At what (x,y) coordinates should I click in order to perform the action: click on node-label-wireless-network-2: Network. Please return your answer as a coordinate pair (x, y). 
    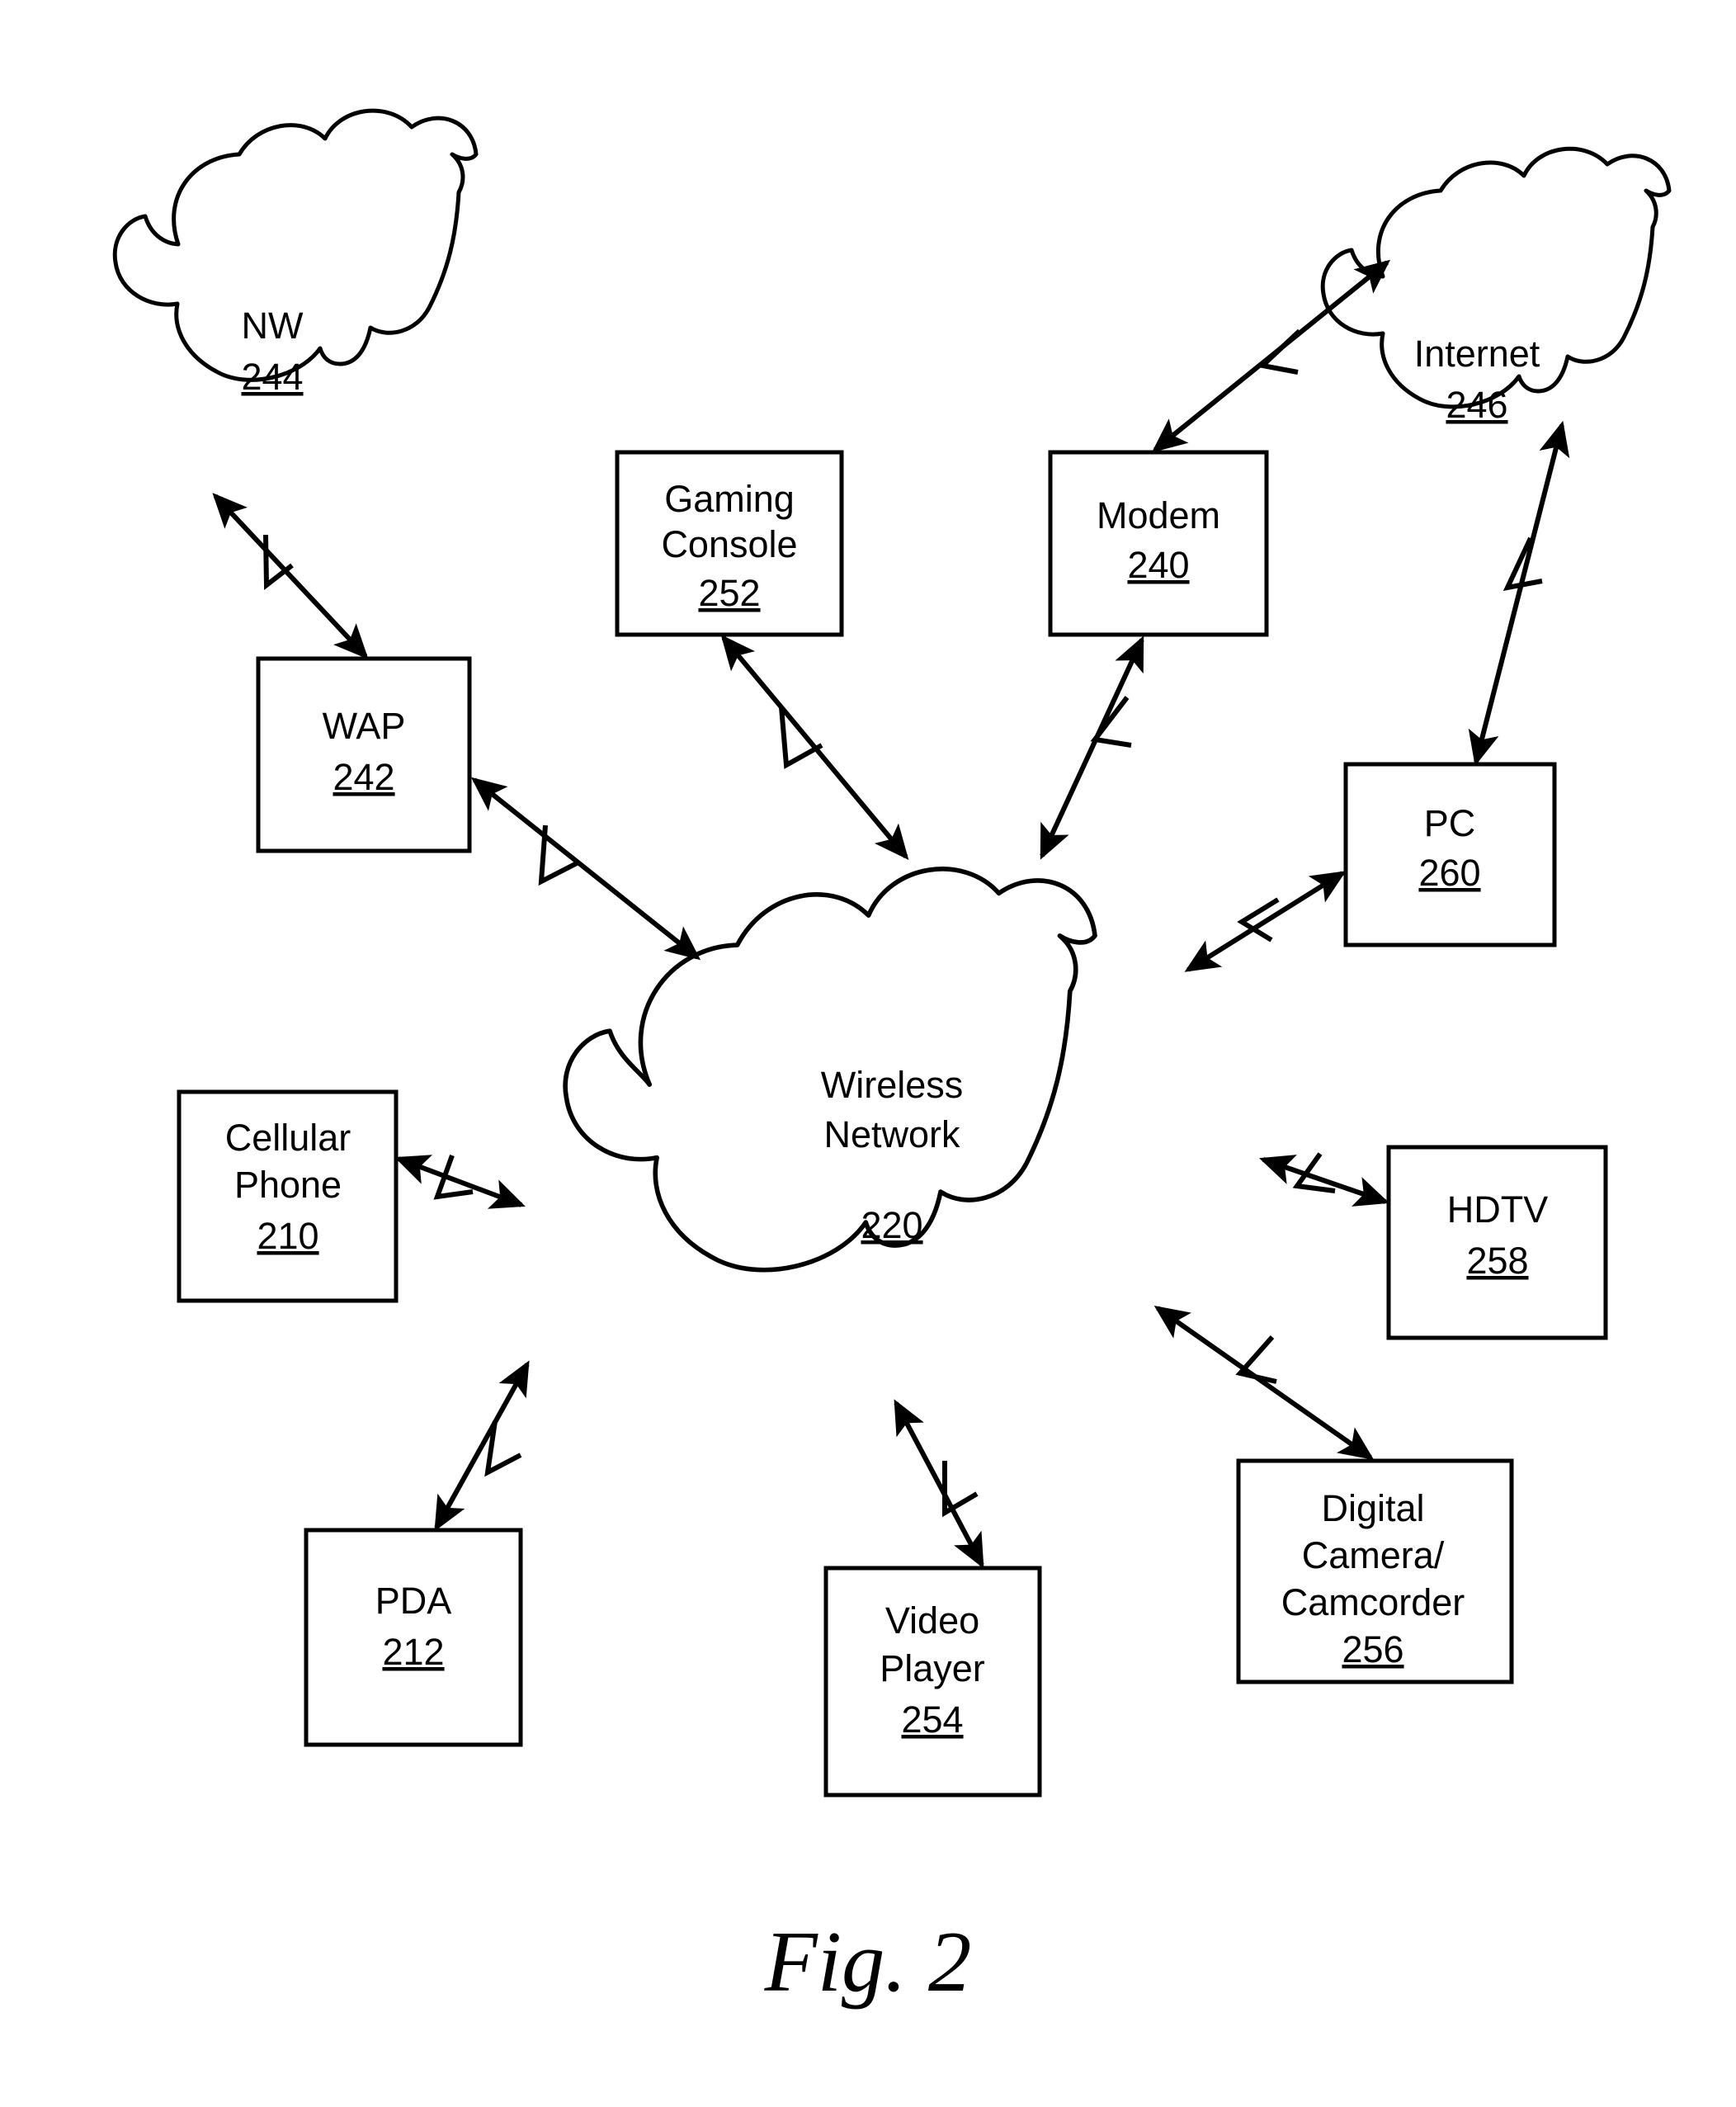
    Looking at the image, I should click on (891, 1134).